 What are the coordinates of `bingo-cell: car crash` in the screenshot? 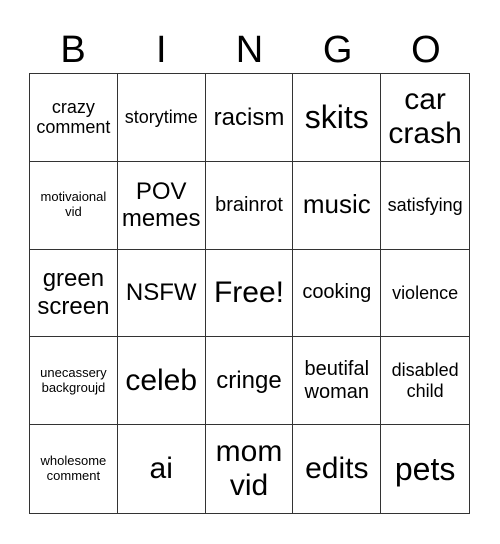 It's located at (425, 118).